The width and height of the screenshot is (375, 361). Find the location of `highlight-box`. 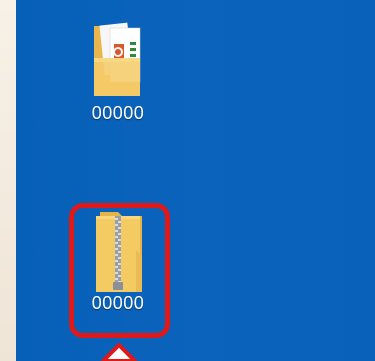

highlight-box is located at coordinates (119, 270).